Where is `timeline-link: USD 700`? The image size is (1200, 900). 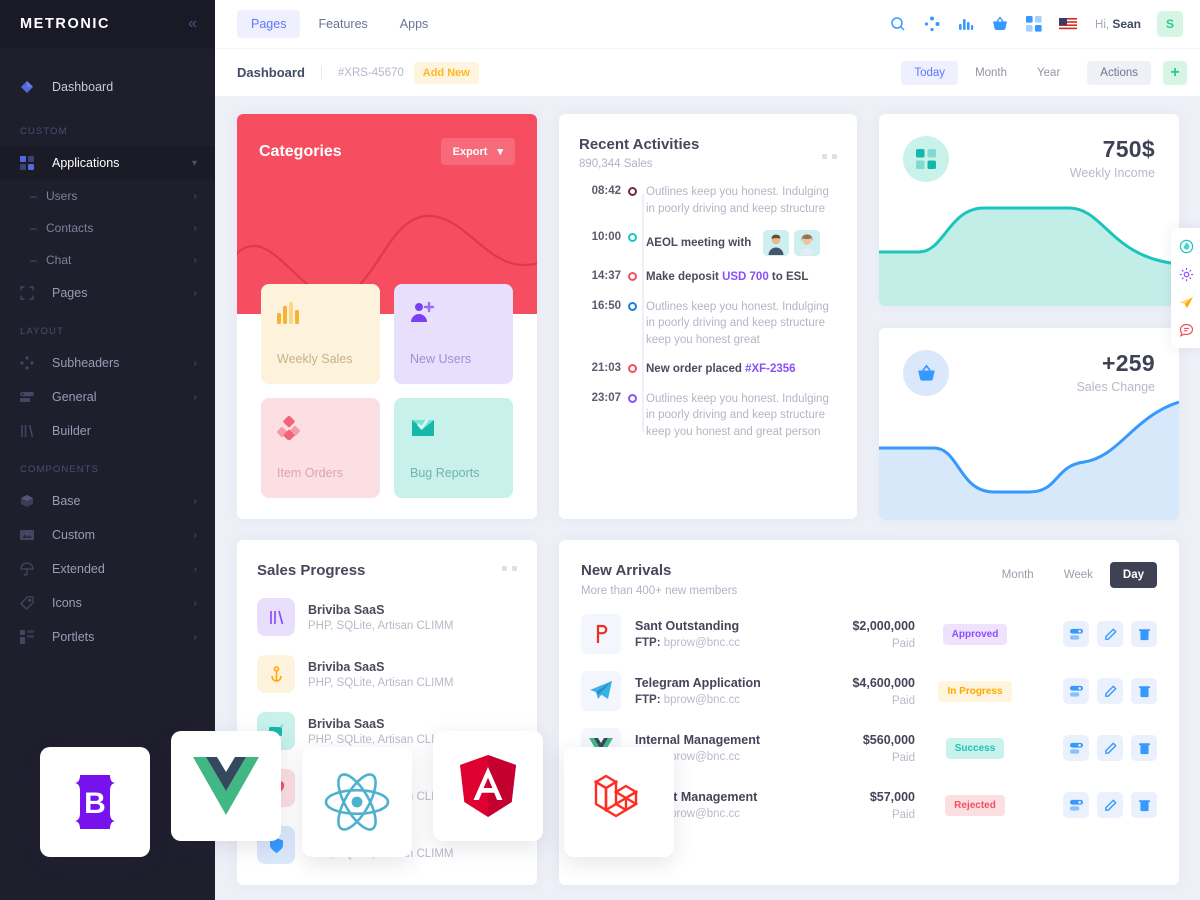 timeline-link: USD 700 is located at coordinates (745, 277).